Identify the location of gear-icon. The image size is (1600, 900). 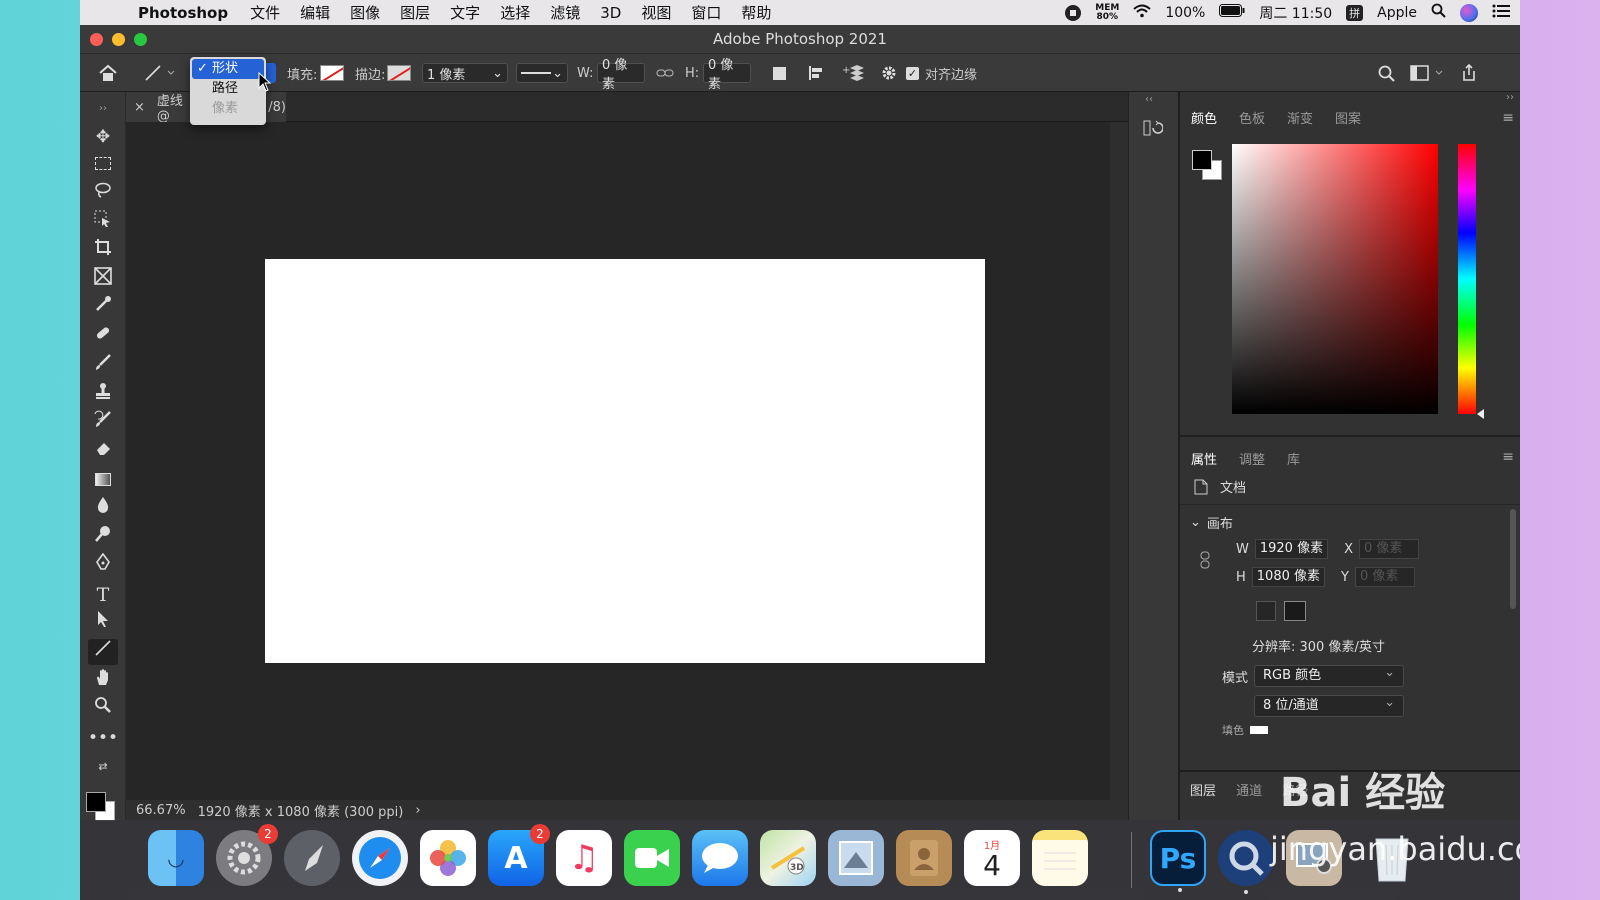
(889, 73).